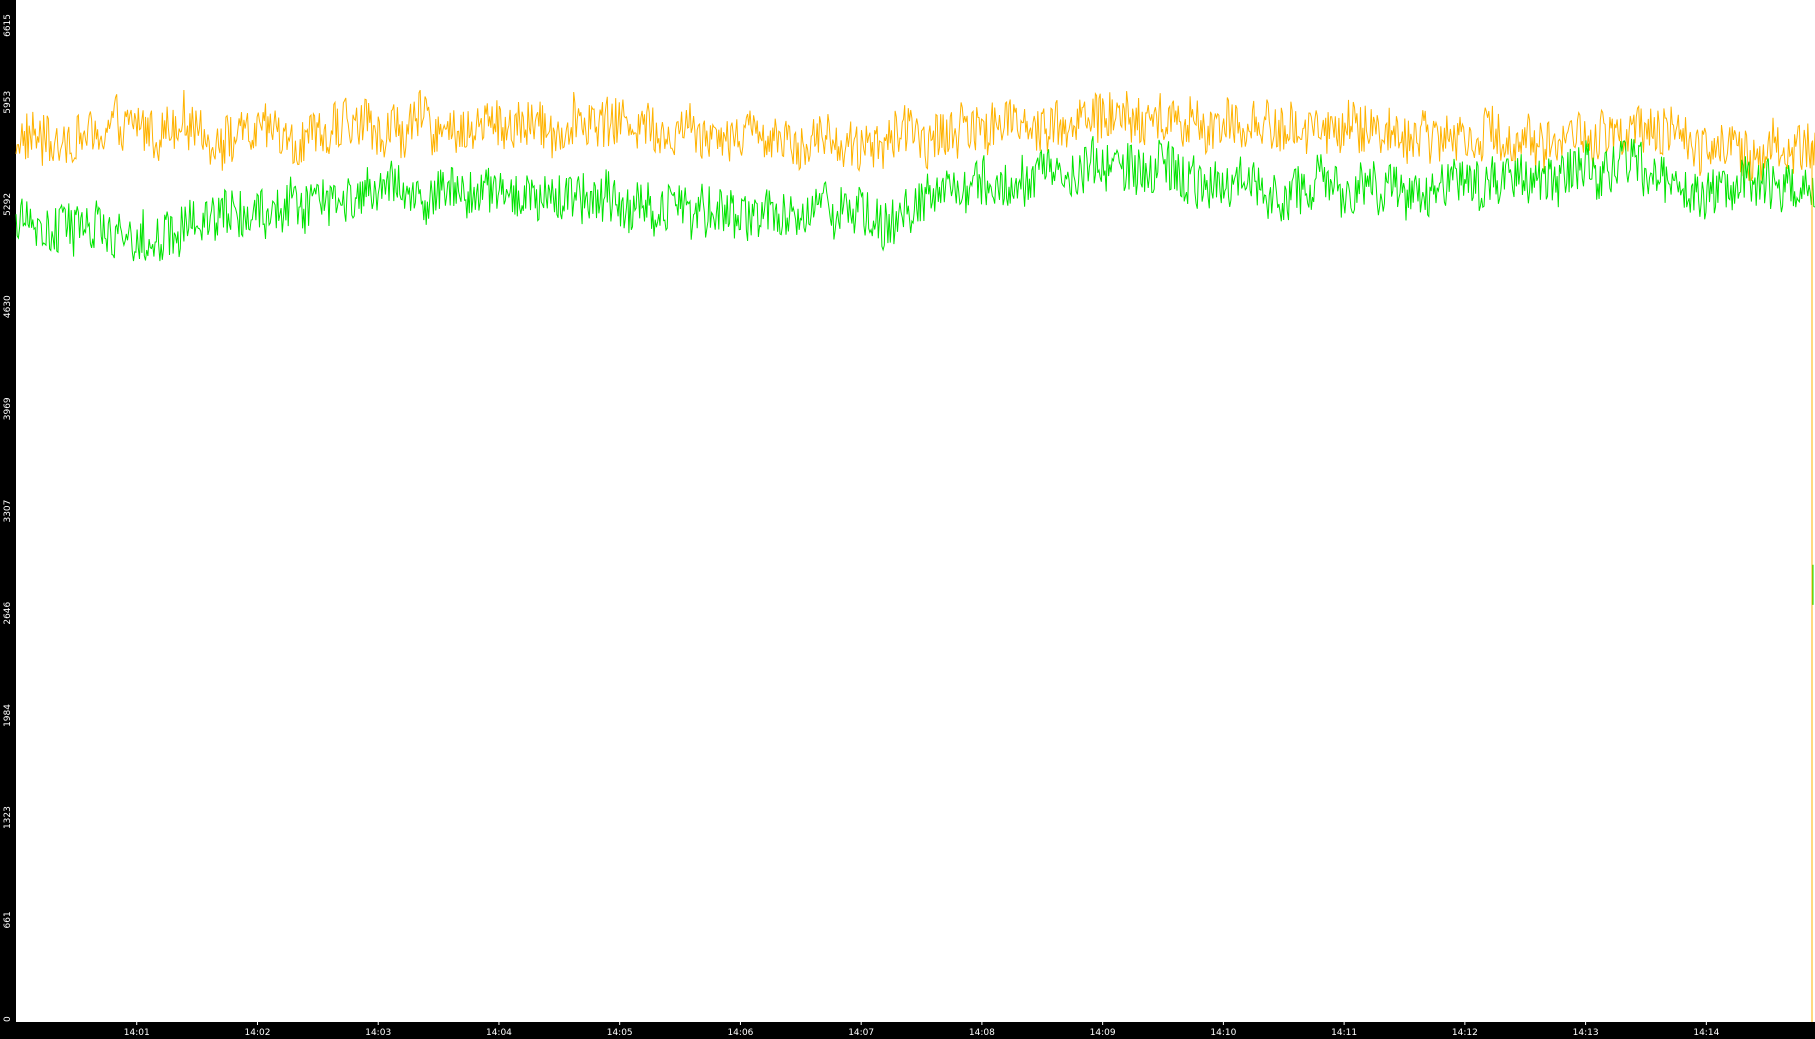 The image size is (1815, 1039). I want to click on x-tick-label: 14:09, so click(1103, 1033).